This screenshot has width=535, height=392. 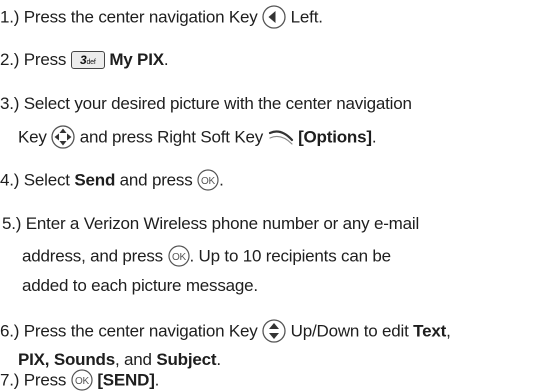 What do you see at coordinates (186, 359) in the screenshot?
I see `subject-label: Subject` at bounding box center [186, 359].